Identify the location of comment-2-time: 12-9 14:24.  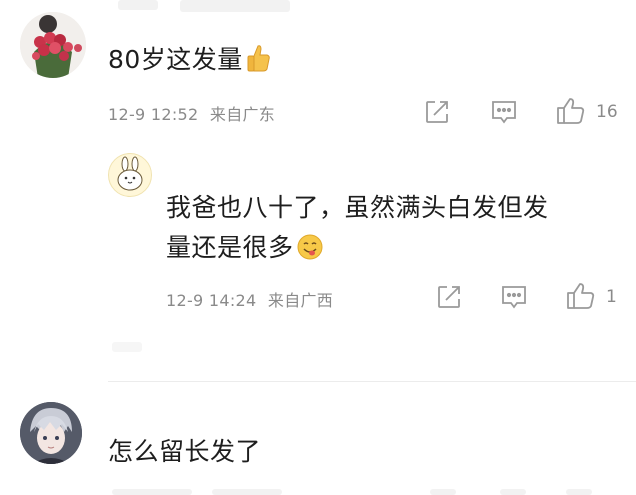
(211, 300).